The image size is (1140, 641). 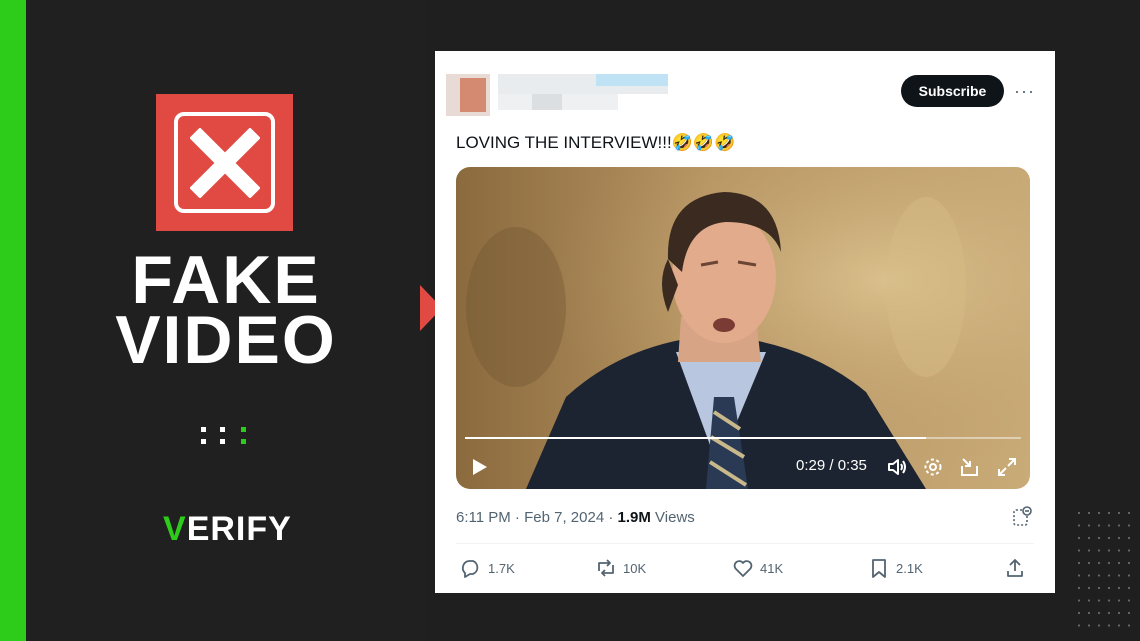 I want to click on tweet-date: Feb 7, 2024, so click(x=564, y=517).